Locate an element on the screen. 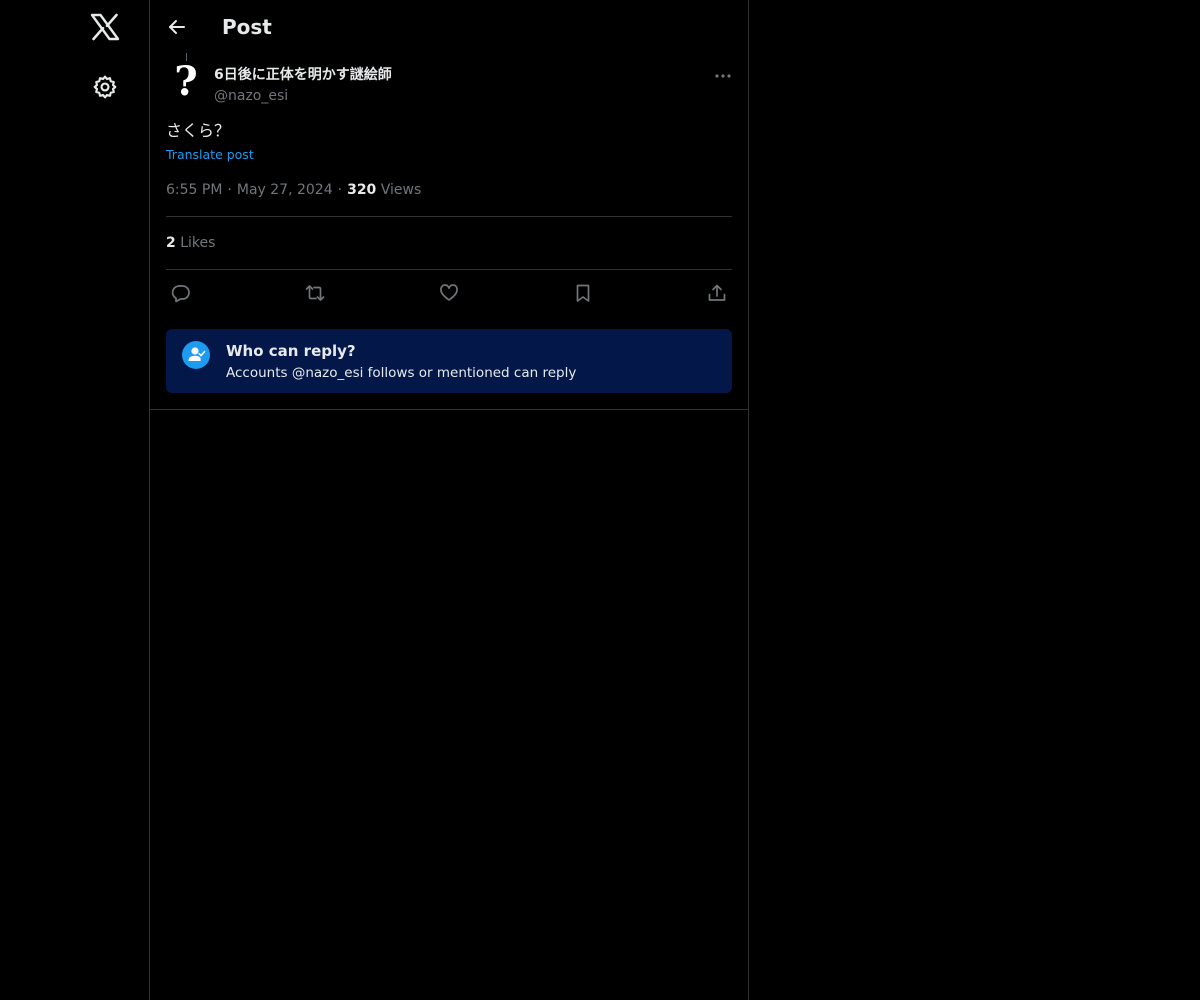  gear-icon is located at coordinates (105, 87).